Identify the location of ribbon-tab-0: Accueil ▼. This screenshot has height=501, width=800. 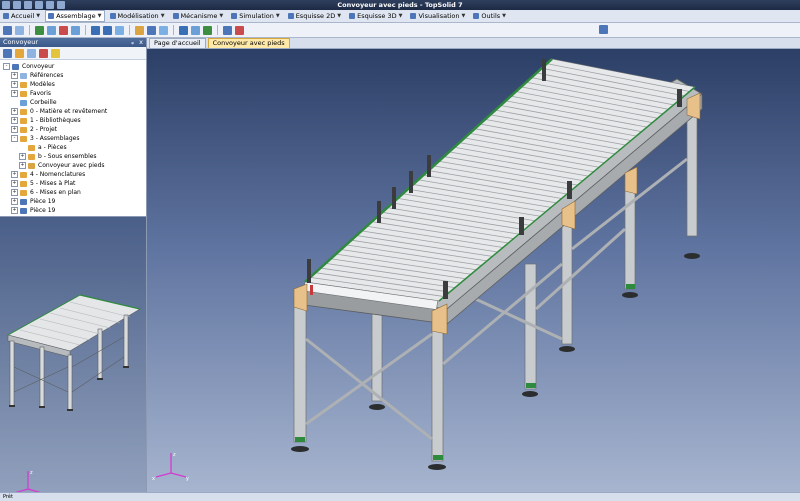
(21, 16).